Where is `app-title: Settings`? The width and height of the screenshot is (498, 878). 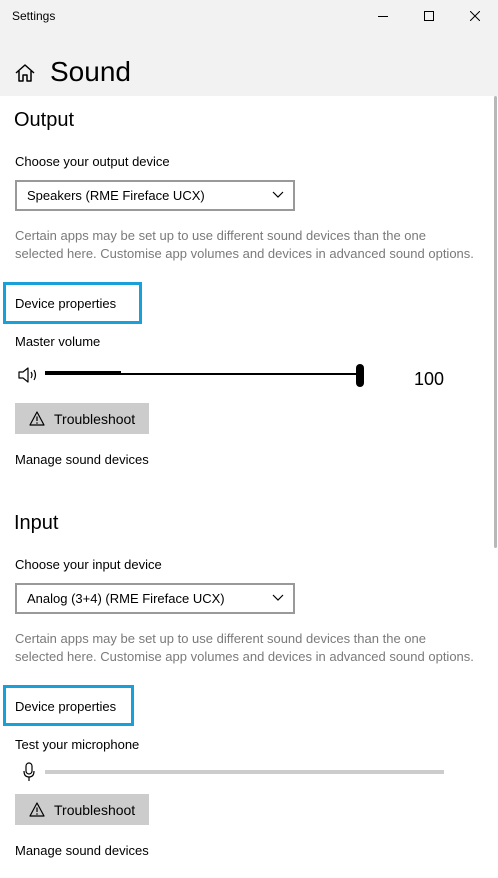
app-title: Settings is located at coordinates (34, 16).